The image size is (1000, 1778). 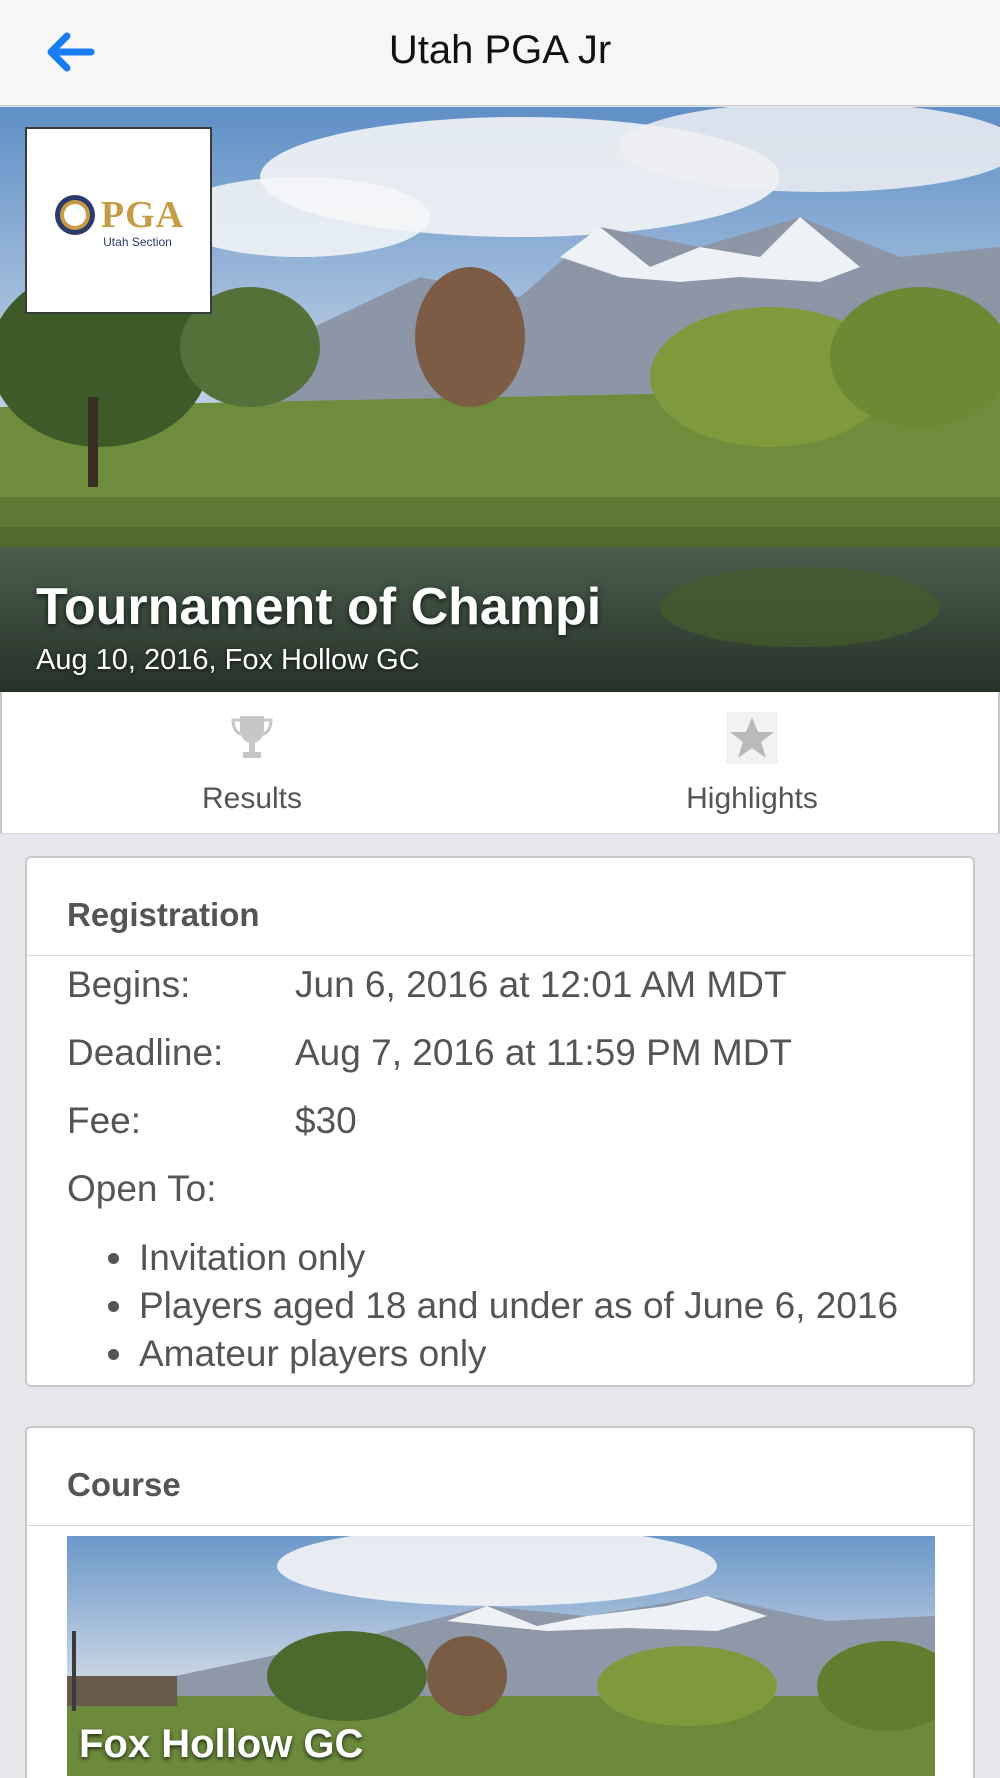 What do you see at coordinates (752, 738) in the screenshot?
I see `star-icon` at bounding box center [752, 738].